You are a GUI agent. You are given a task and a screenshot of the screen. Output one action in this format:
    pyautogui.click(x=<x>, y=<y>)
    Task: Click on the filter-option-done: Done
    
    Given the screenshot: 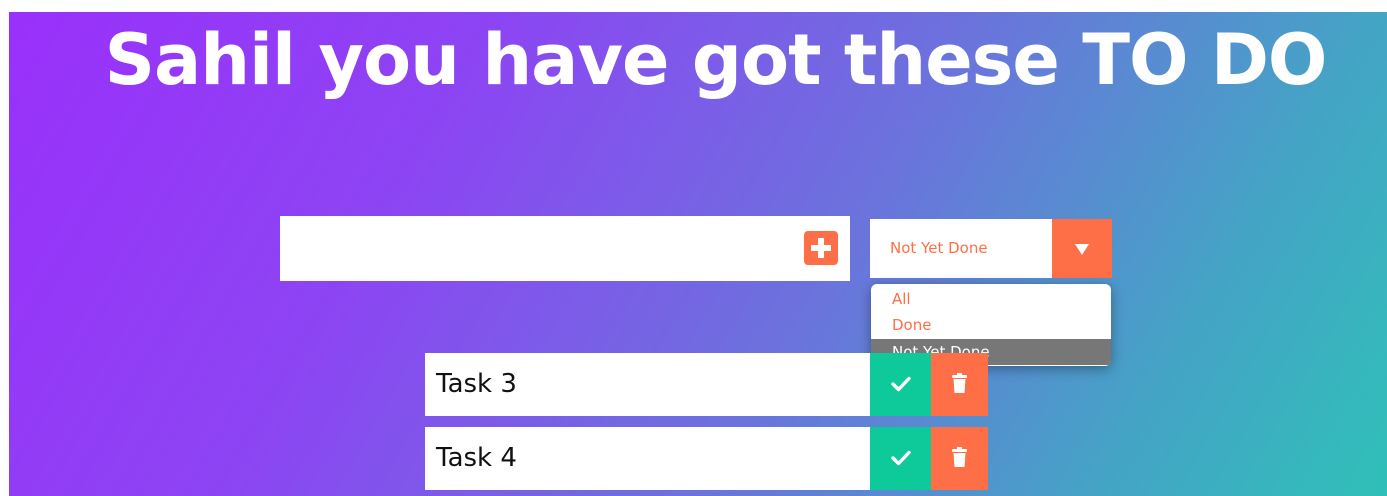 What is the action you would take?
    pyautogui.click(x=991, y=325)
    